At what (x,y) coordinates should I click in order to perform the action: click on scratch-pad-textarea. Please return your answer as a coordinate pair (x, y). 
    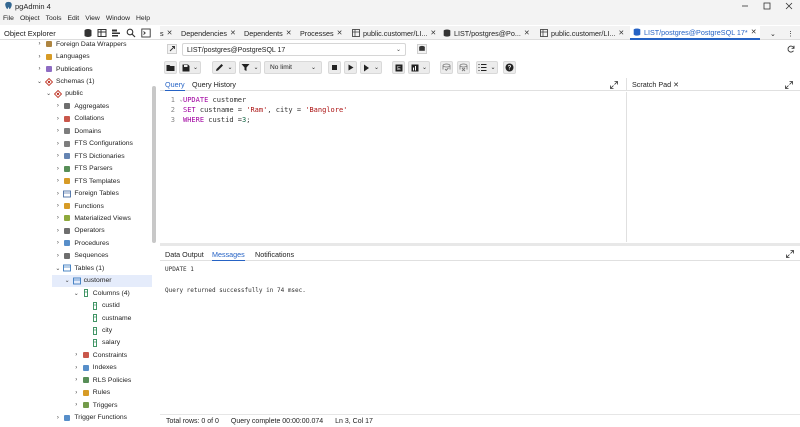
    Looking at the image, I should click on (713, 167).